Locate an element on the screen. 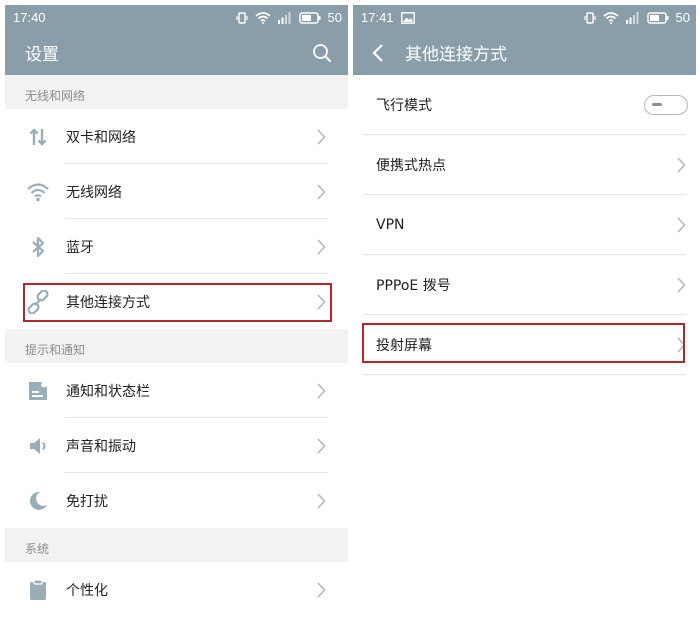 Image resolution: width=700 pixels, height=619 pixels. image-icon is located at coordinates (407, 17).